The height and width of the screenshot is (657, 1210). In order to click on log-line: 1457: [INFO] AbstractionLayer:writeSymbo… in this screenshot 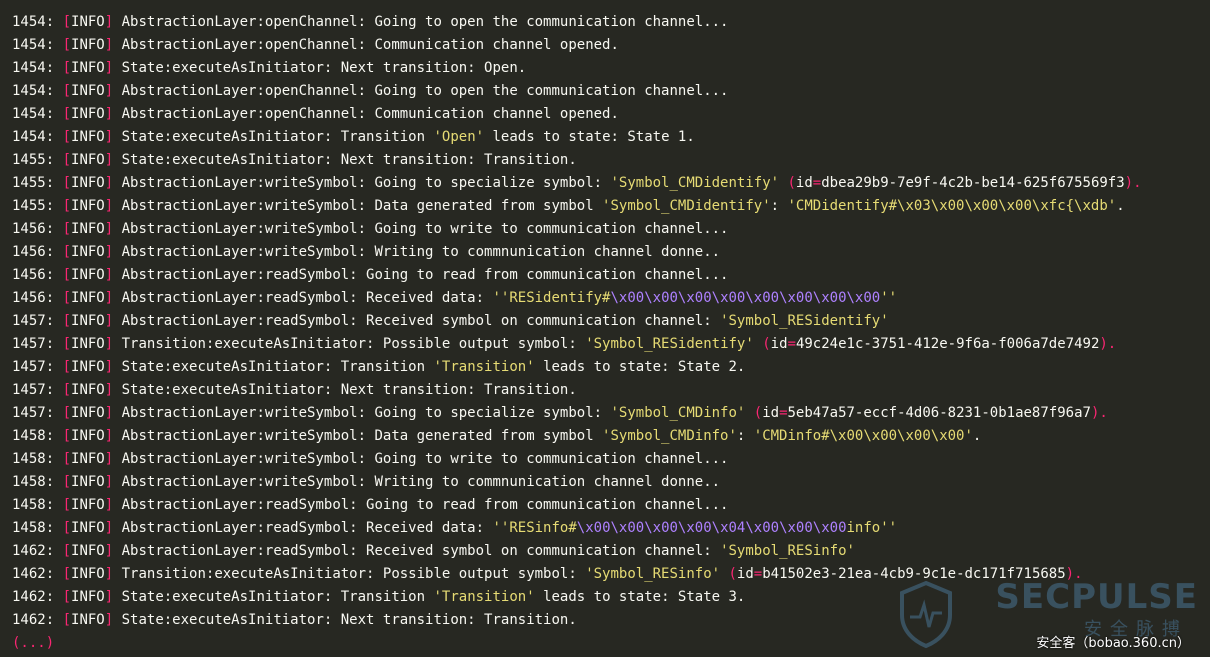, I will do `click(611, 413)`.